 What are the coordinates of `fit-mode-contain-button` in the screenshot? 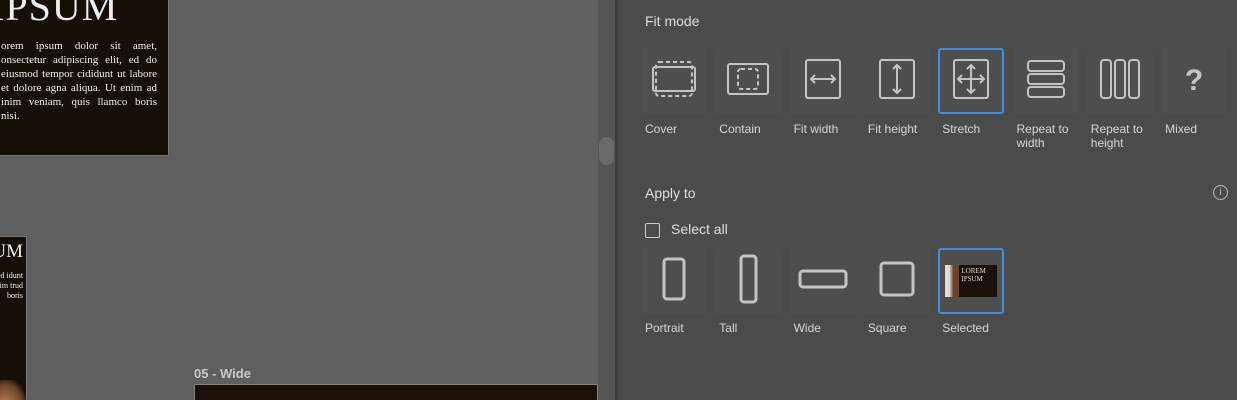 It's located at (748, 81).